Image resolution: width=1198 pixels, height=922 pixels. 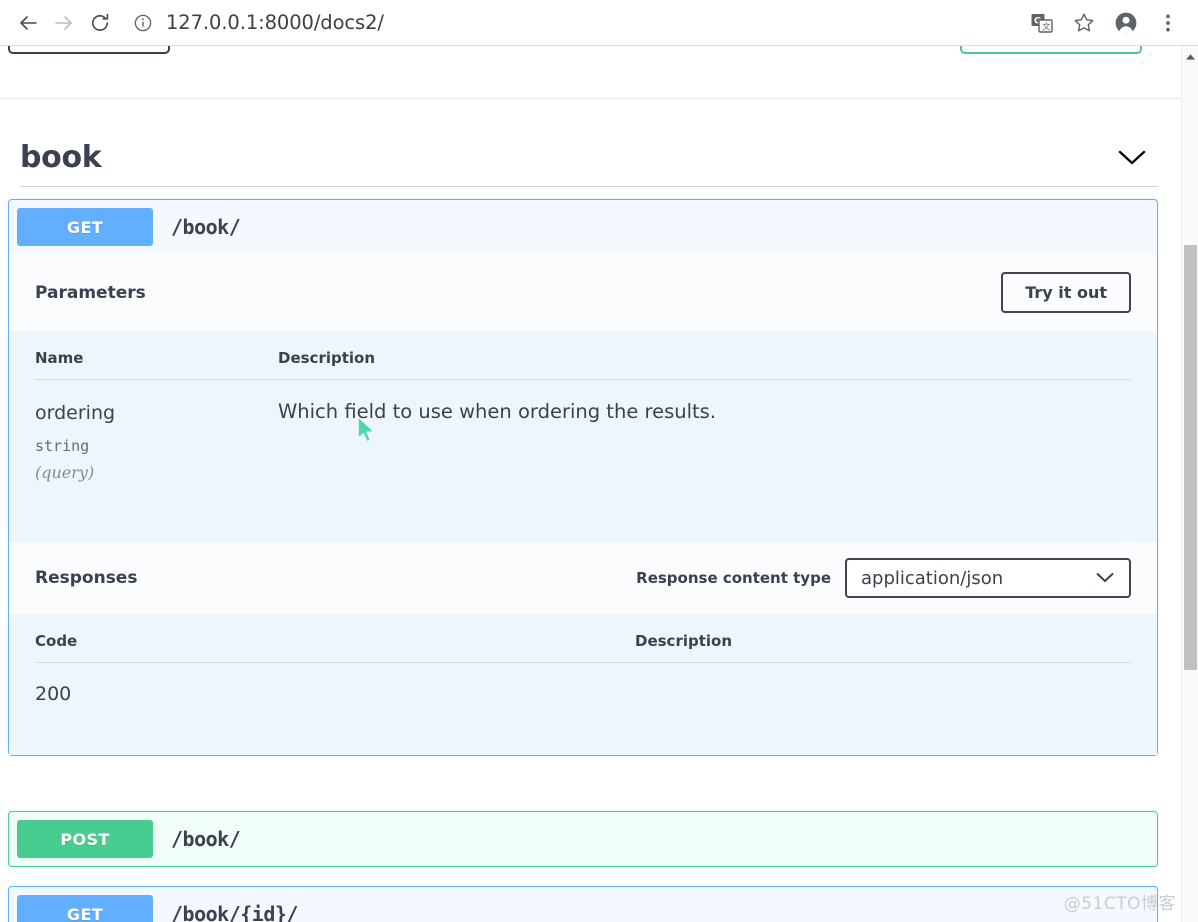 I want to click on back-button, so click(x=28, y=23).